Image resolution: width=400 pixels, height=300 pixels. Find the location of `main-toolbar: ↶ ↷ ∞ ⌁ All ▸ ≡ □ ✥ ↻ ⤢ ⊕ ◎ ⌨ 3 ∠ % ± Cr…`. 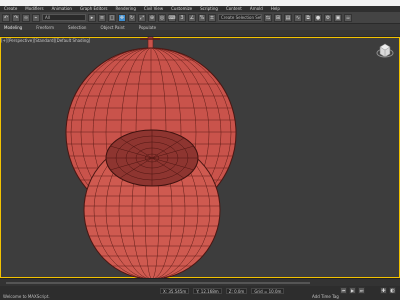

main-toolbar: ↶ ↷ ∞ ⌁ All ▸ ≡ □ ✥ ↻ ⤢ ⊕ ◎ ⌨ 3 ∠ % ± Cr… is located at coordinates (200, 18).